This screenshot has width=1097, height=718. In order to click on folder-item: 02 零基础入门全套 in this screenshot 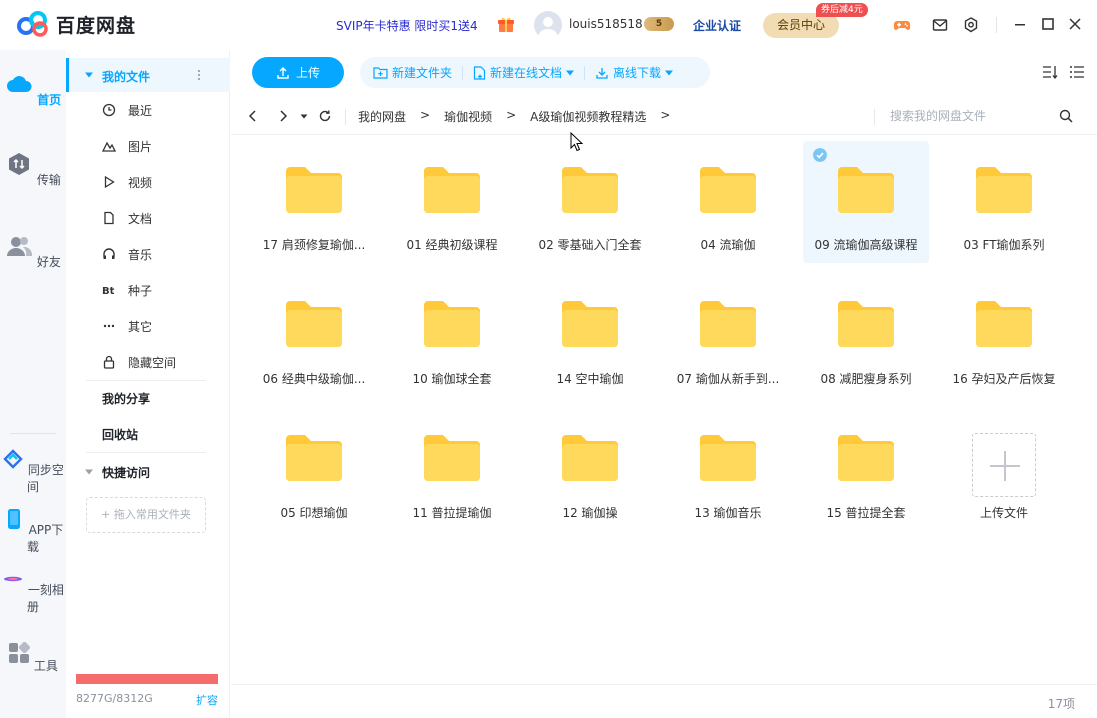, I will do `click(590, 202)`.